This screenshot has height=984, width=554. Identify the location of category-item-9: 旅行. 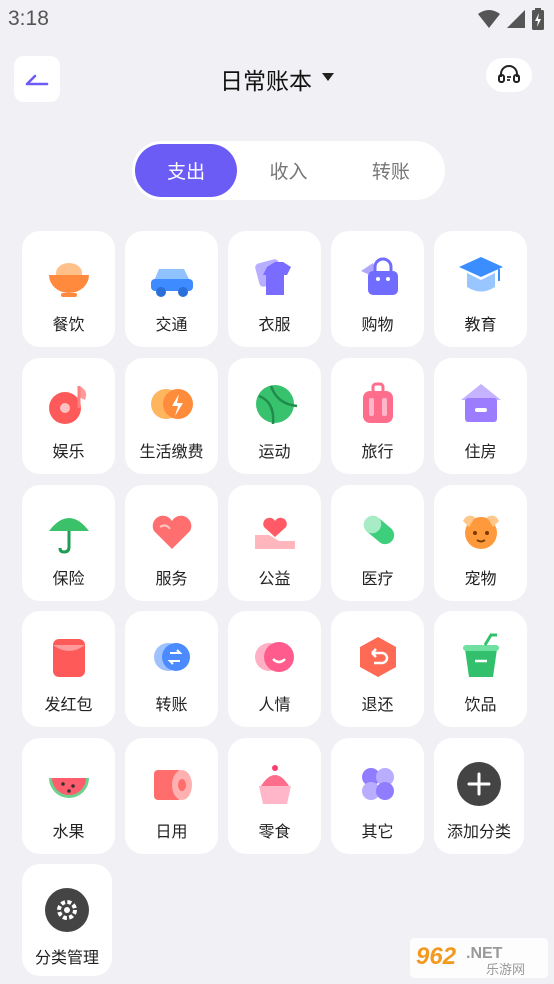
(377, 416).